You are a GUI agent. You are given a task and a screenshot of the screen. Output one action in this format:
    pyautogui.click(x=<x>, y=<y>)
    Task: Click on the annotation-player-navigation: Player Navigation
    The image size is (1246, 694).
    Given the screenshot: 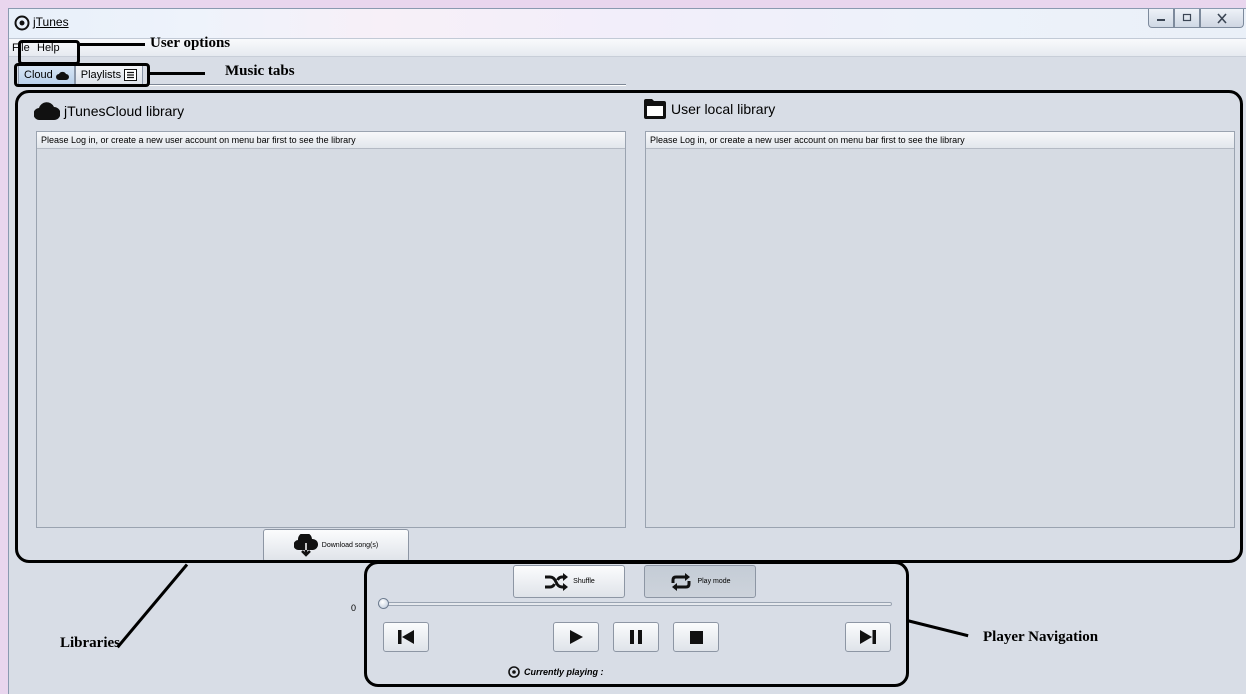 What is the action you would take?
    pyautogui.click(x=1041, y=637)
    